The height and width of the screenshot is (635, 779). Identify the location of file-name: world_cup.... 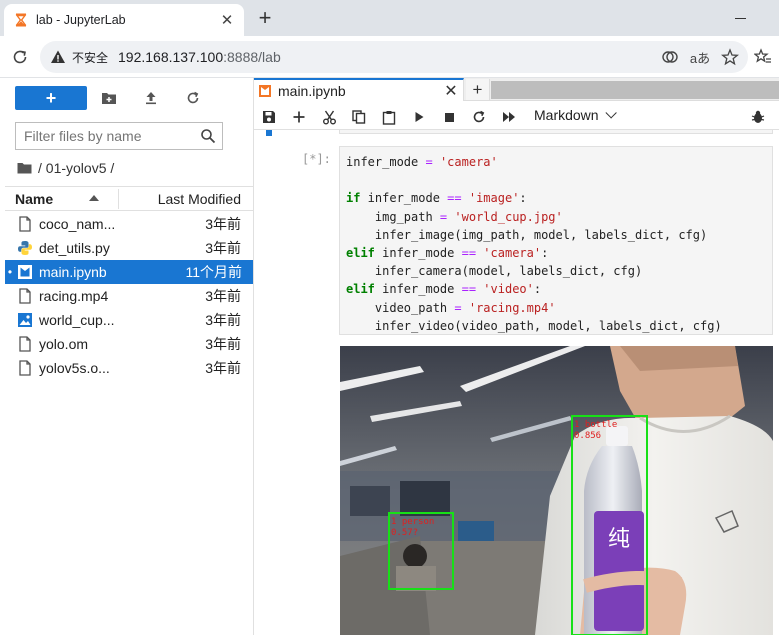
(77, 320).